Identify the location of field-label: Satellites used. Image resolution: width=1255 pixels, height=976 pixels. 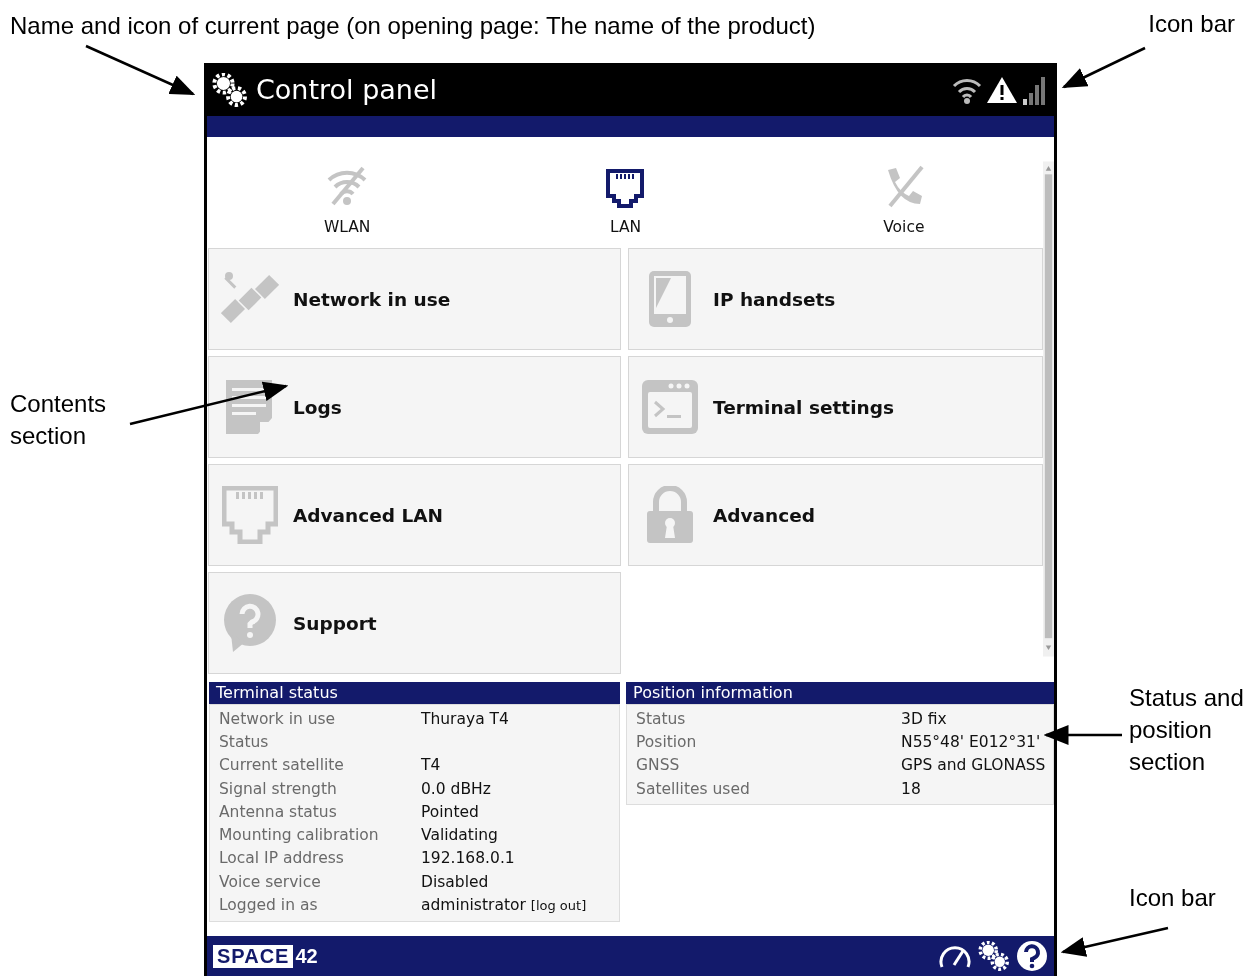
(693, 788).